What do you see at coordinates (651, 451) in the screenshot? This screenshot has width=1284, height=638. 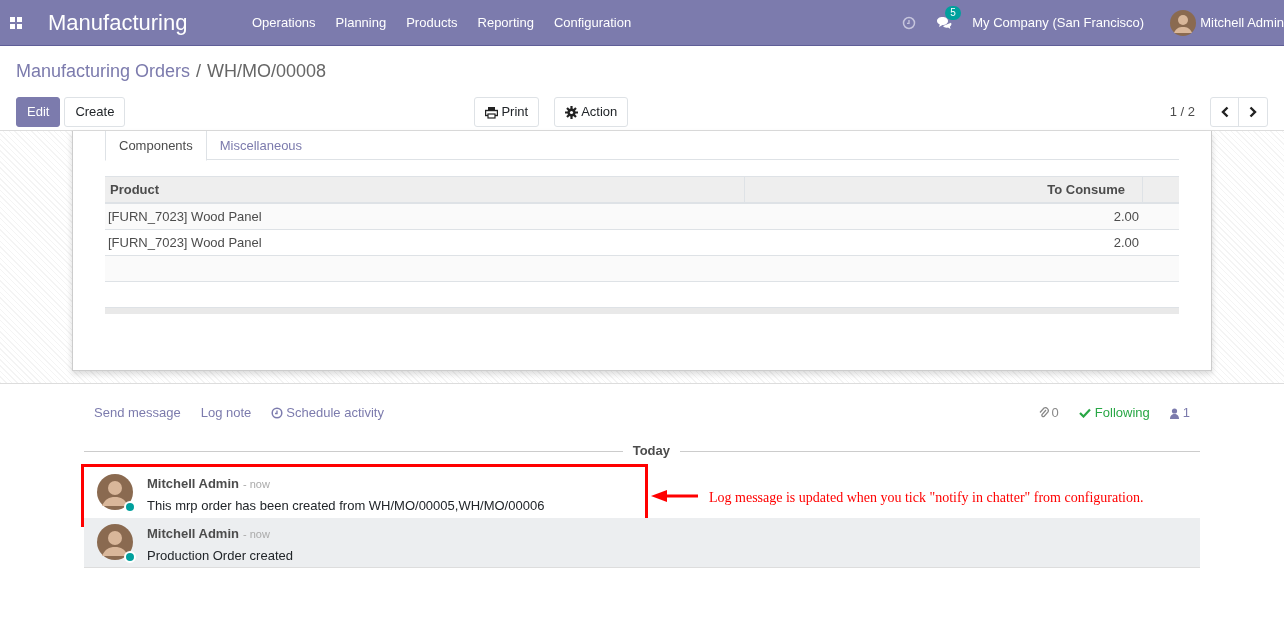 I see `date-separator: Today` at bounding box center [651, 451].